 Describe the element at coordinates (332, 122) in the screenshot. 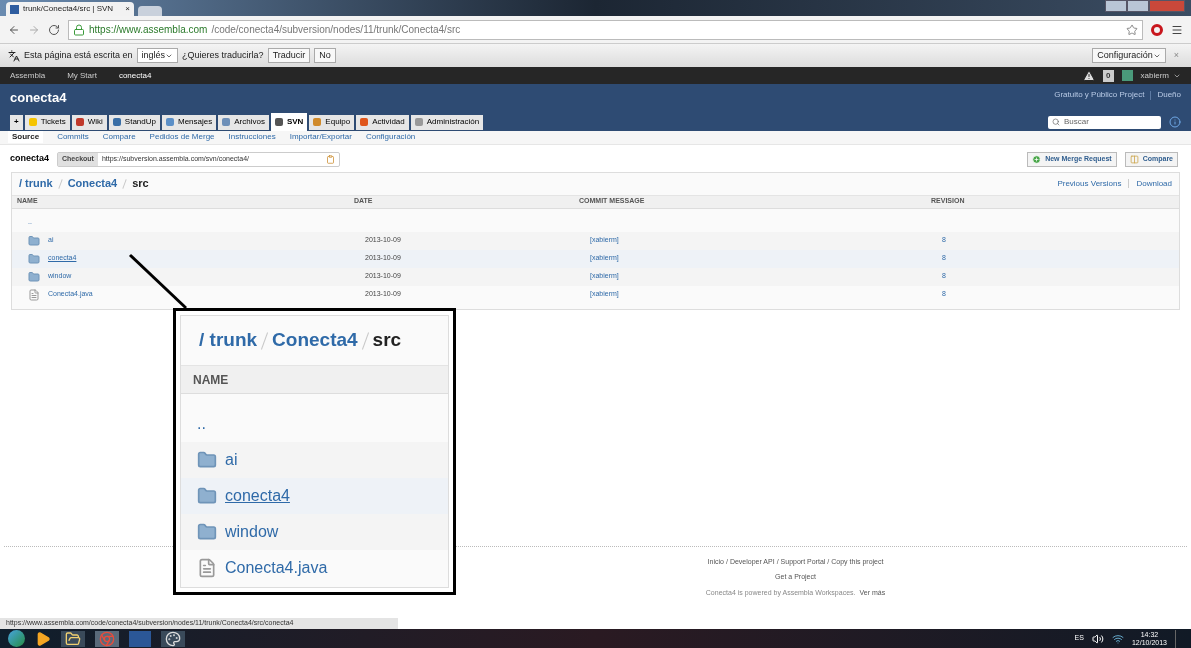

I see `nav-tab: Equipo` at that location.